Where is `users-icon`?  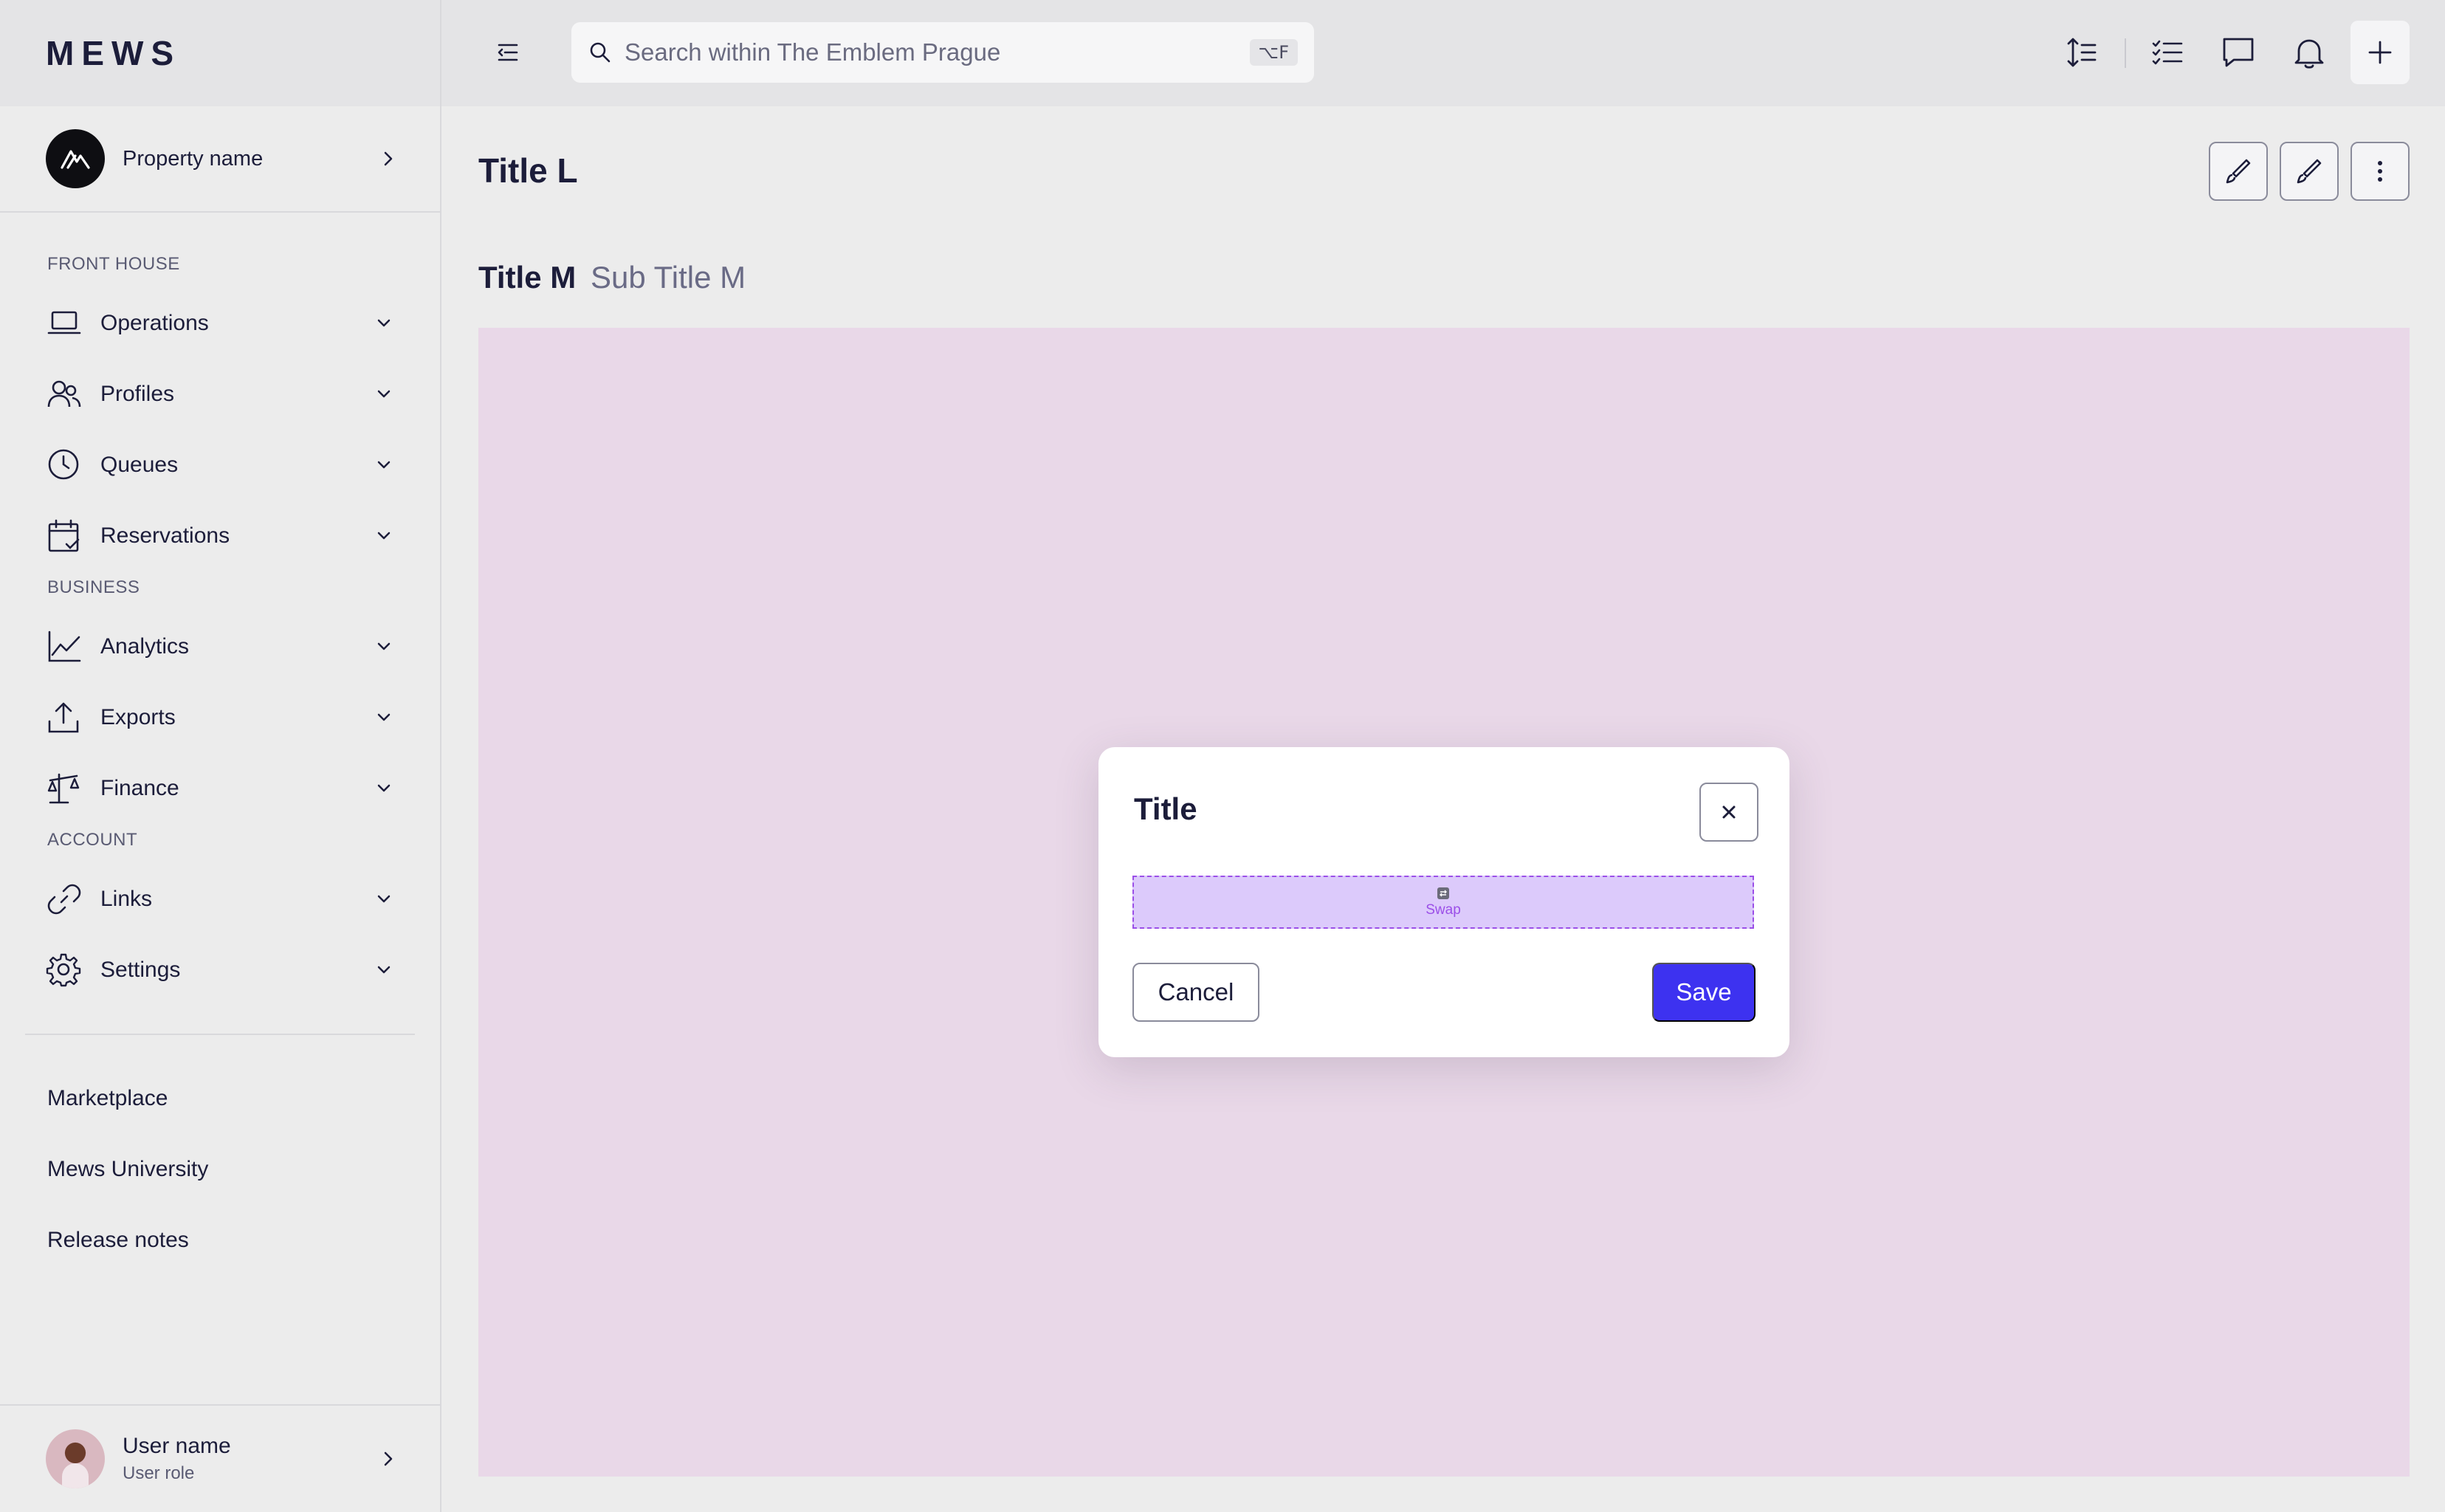
users-icon is located at coordinates (64, 394).